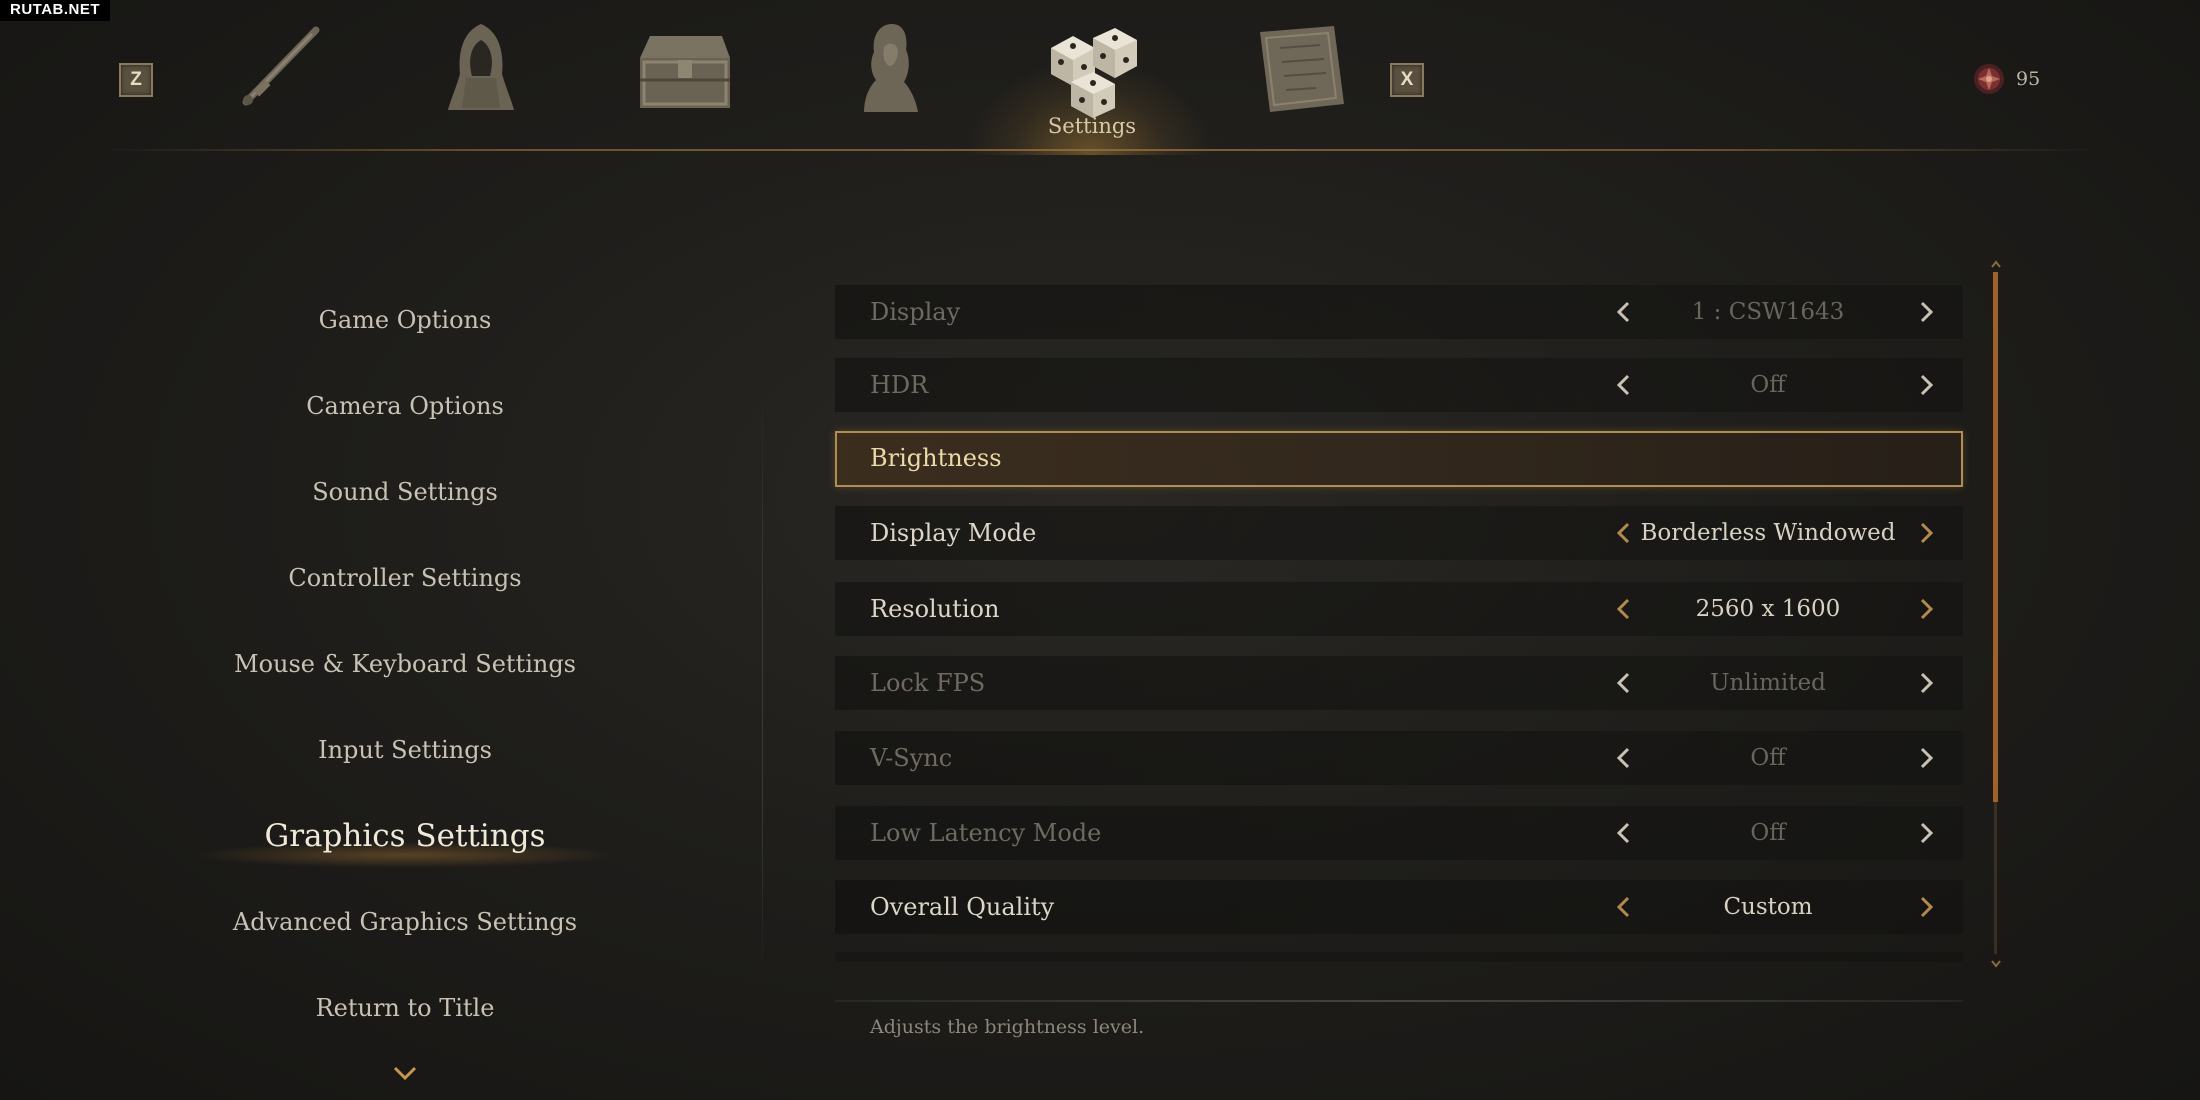 The image size is (2200, 1100). Describe the element at coordinates (1768, 683) in the screenshot. I see `setting-value: Unlimited` at that location.